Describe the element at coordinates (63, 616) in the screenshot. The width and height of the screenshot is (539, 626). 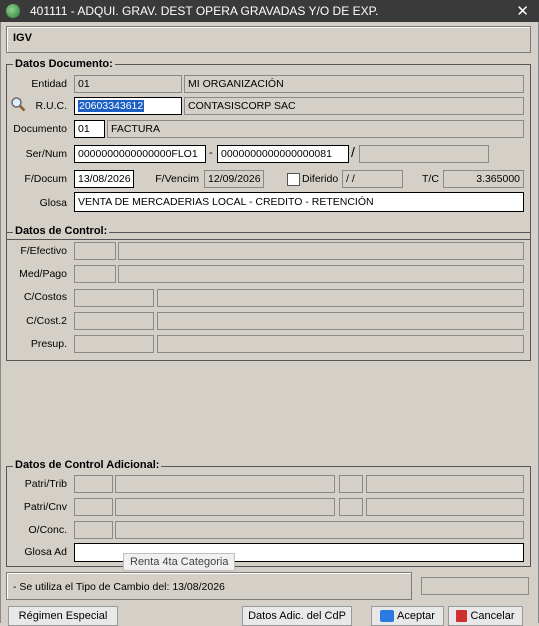
I see `regimen-especial-button: Régimen Especial` at that location.